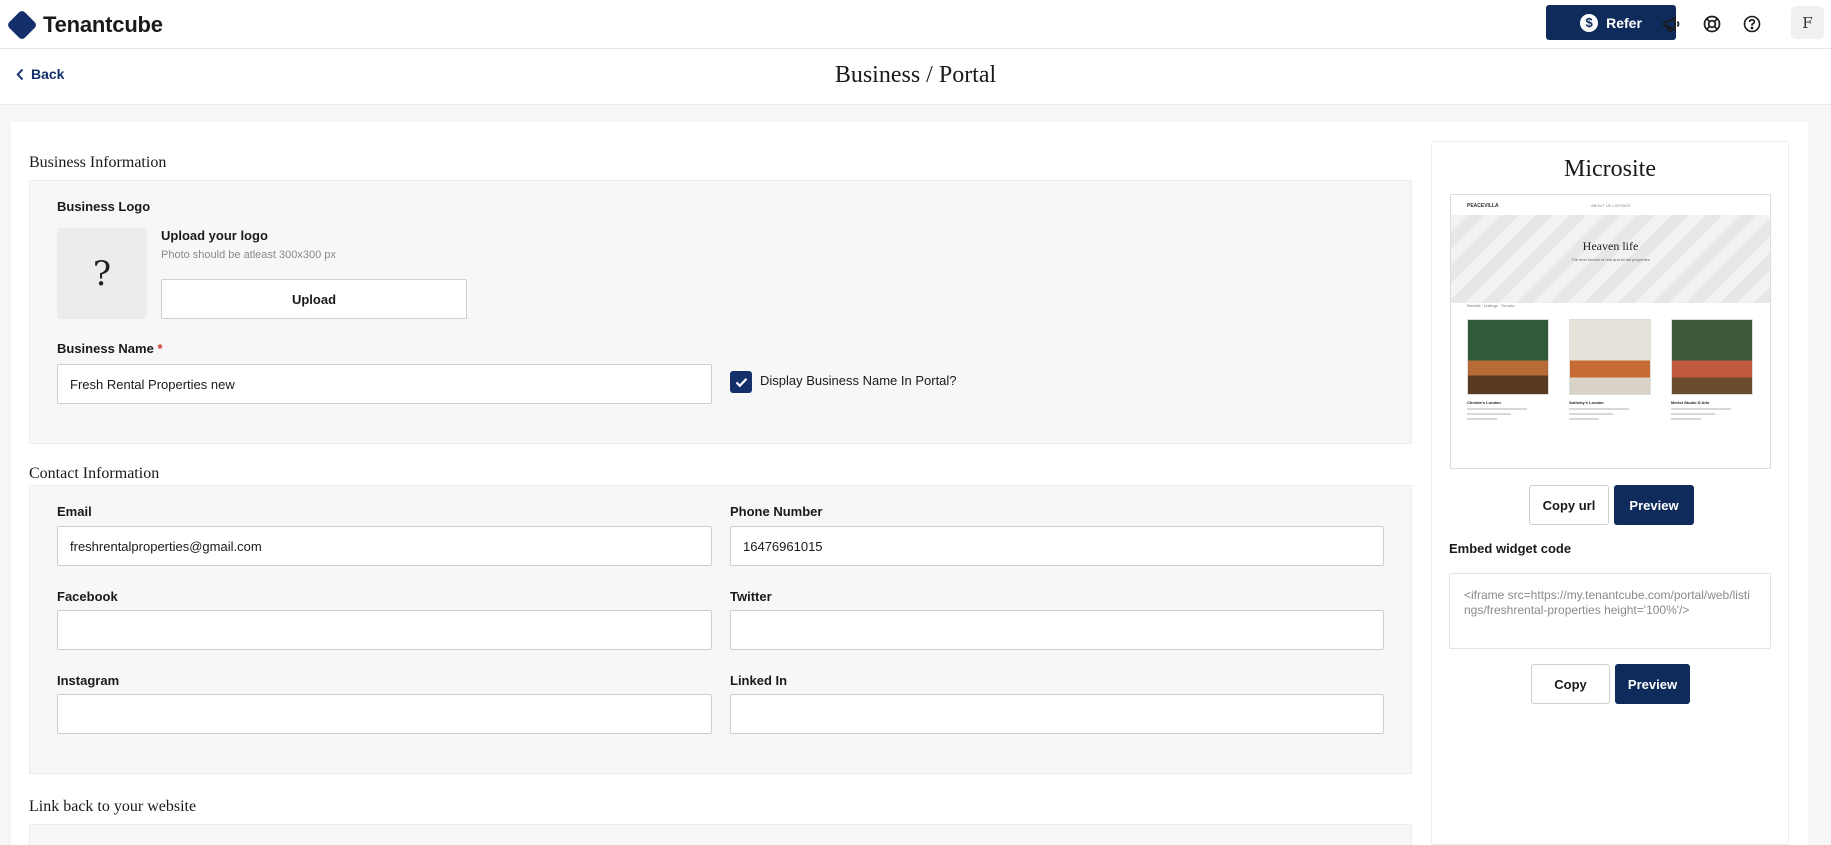  I want to click on megaphone-icon, so click(1672, 24).